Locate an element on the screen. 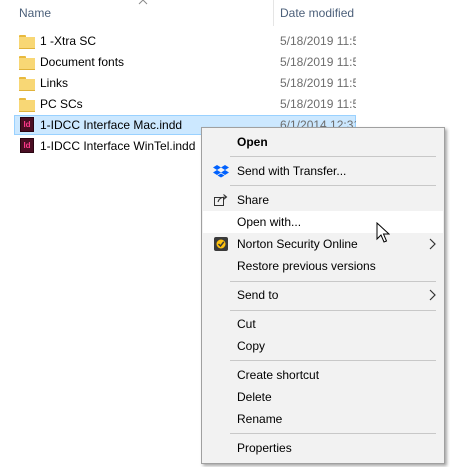 The height and width of the screenshot is (467, 450). menu-item-label: Send to is located at coordinates (258, 295).